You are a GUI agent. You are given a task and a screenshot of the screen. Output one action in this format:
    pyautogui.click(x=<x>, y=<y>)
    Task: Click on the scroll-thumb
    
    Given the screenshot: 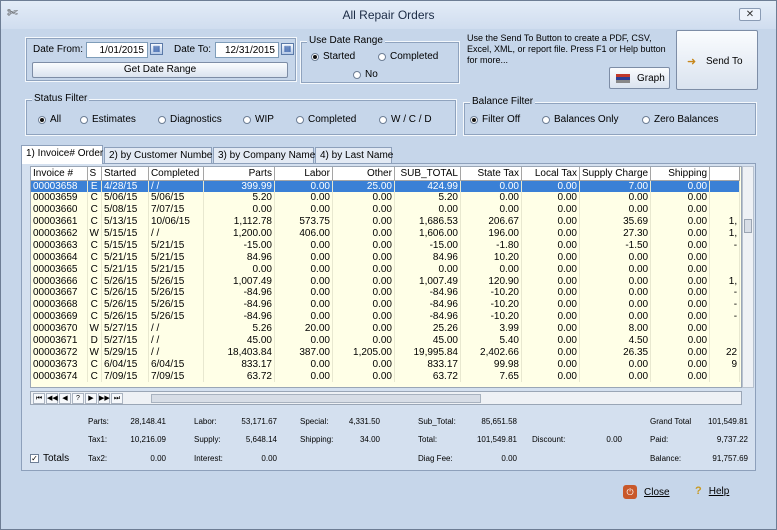 What is the action you would take?
    pyautogui.click(x=748, y=226)
    